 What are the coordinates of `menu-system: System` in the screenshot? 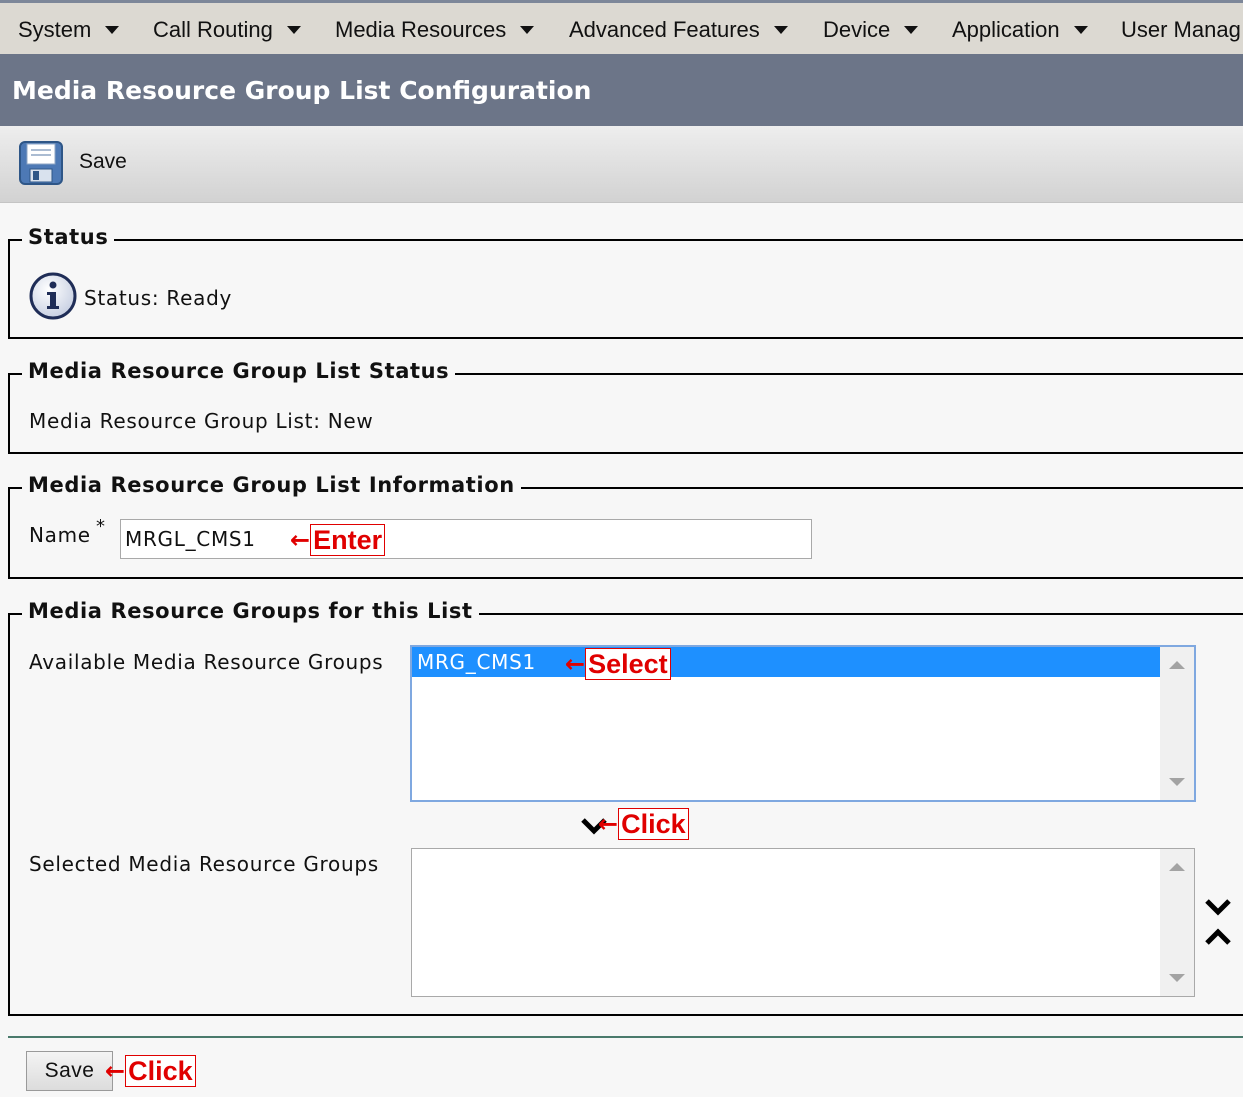 It's located at (69, 30).